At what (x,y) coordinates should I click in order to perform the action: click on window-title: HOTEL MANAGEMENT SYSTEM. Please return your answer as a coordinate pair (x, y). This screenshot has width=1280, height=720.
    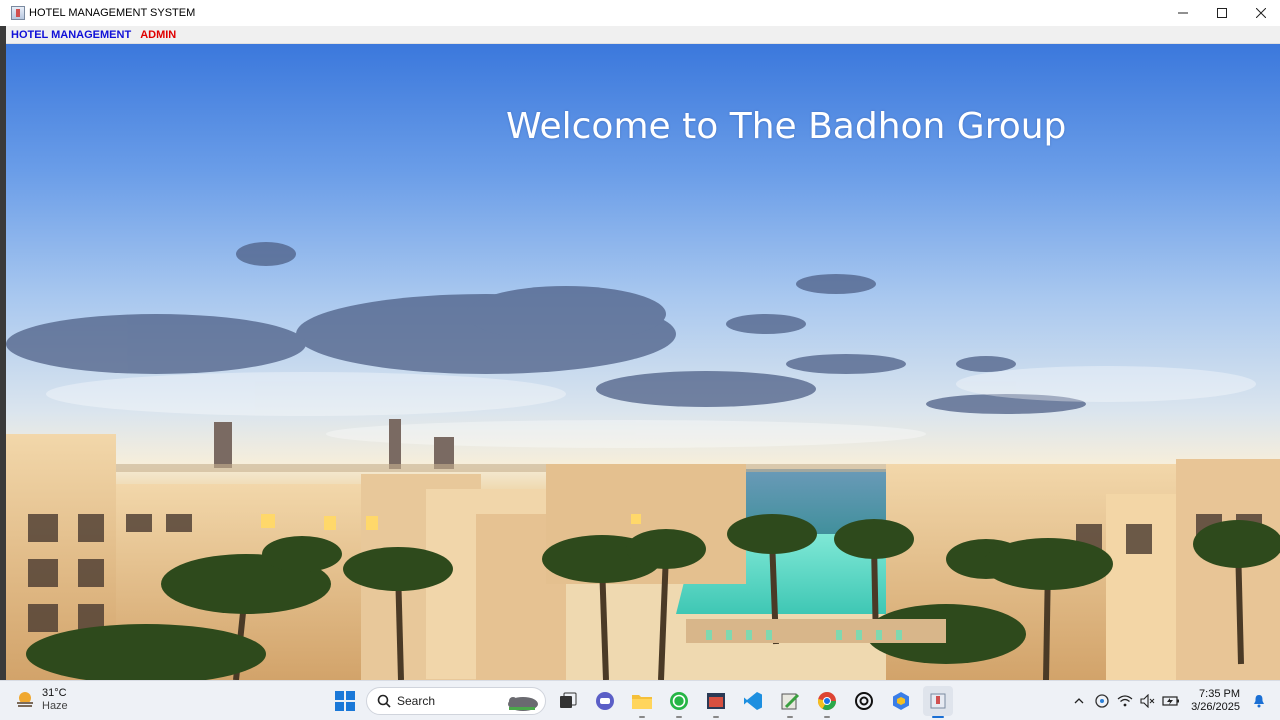
    Looking at the image, I should click on (112, 13).